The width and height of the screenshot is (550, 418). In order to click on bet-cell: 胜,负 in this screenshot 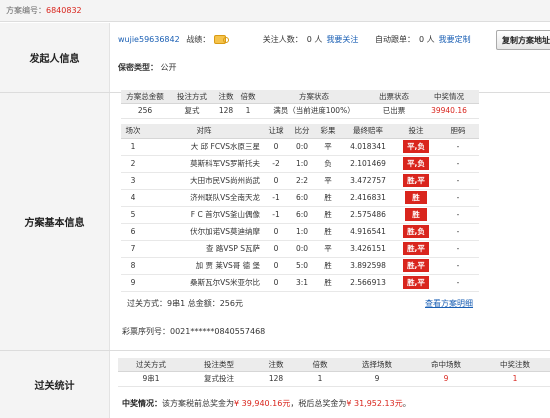, I will do `click(416, 232)`.